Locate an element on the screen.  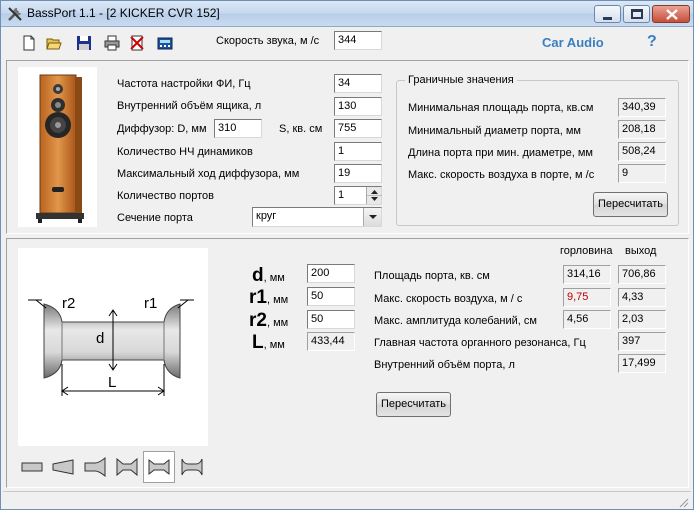
resonance-label: Главная частота органного резонанса, Гц is located at coordinates (480, 343).